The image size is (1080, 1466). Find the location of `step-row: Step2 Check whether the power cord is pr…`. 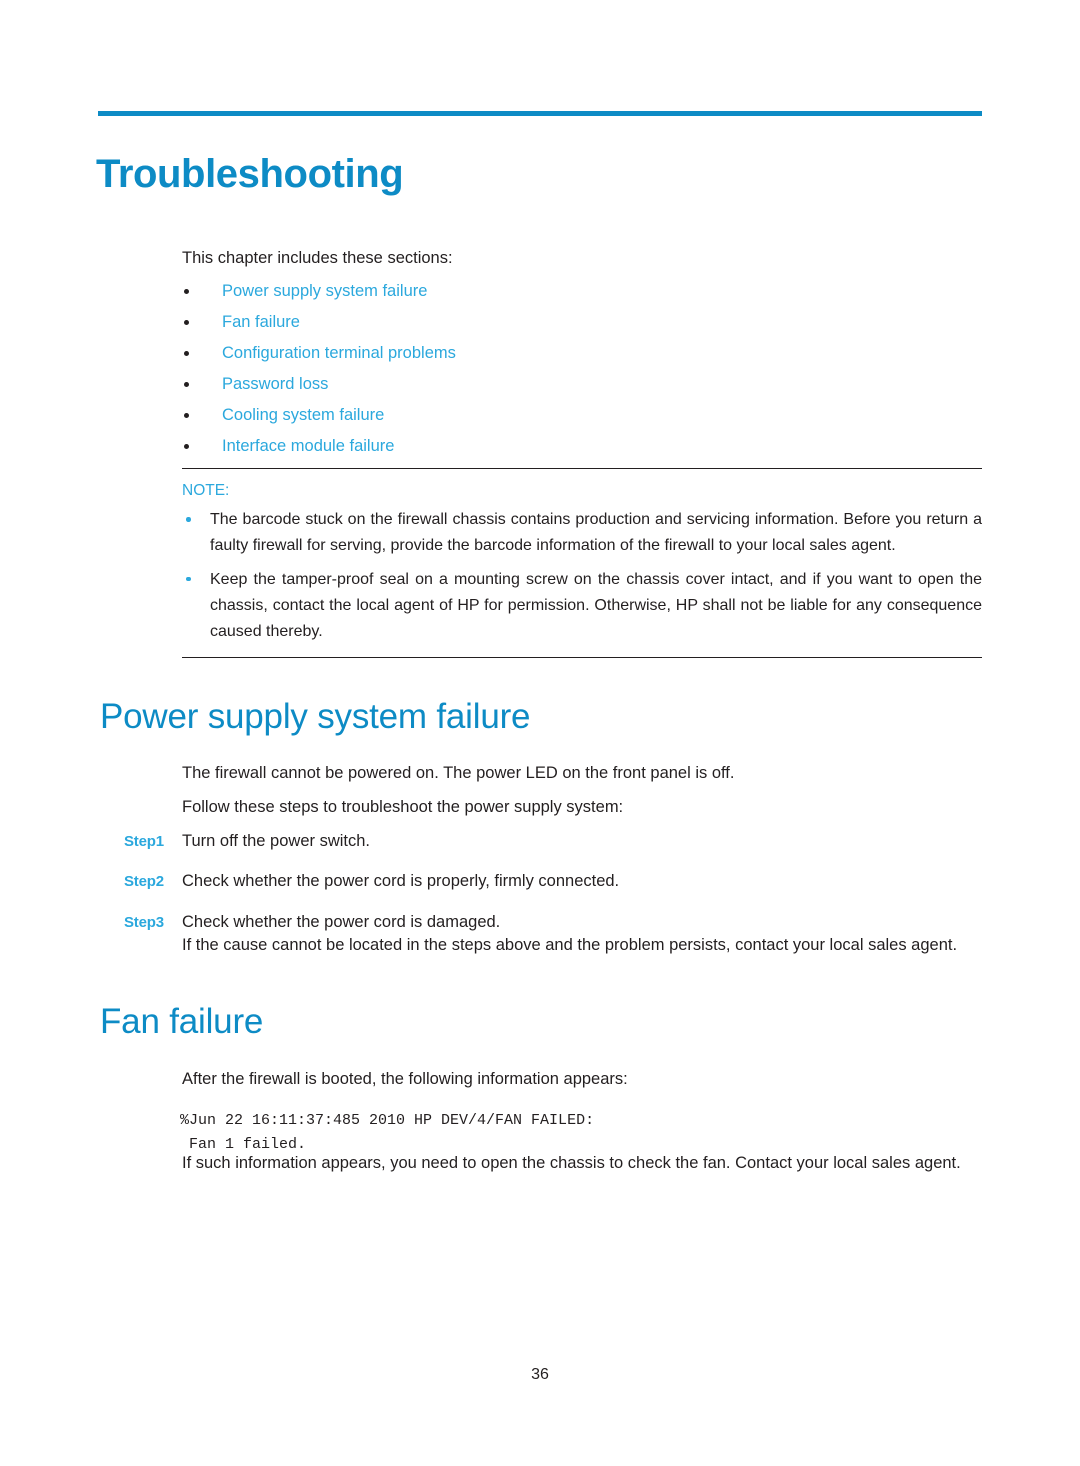

step-row: Step2 Check whether the power cord is pr… is located at coordinates (554, 881).